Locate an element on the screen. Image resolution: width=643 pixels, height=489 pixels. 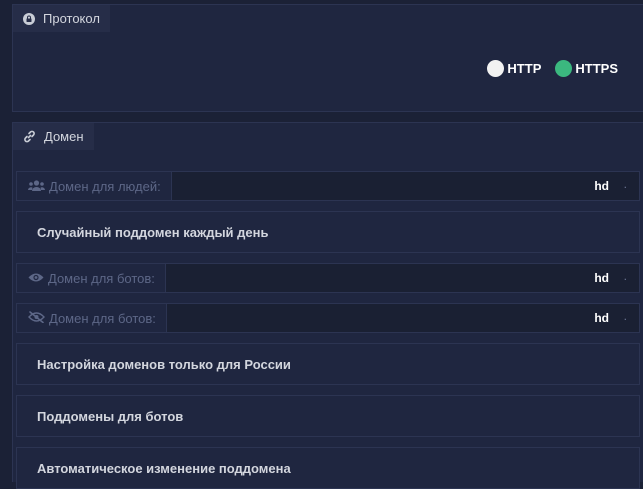
bots-hidden-domain-row: Домен для ботов: hd . is located at coordinates (328, 318).